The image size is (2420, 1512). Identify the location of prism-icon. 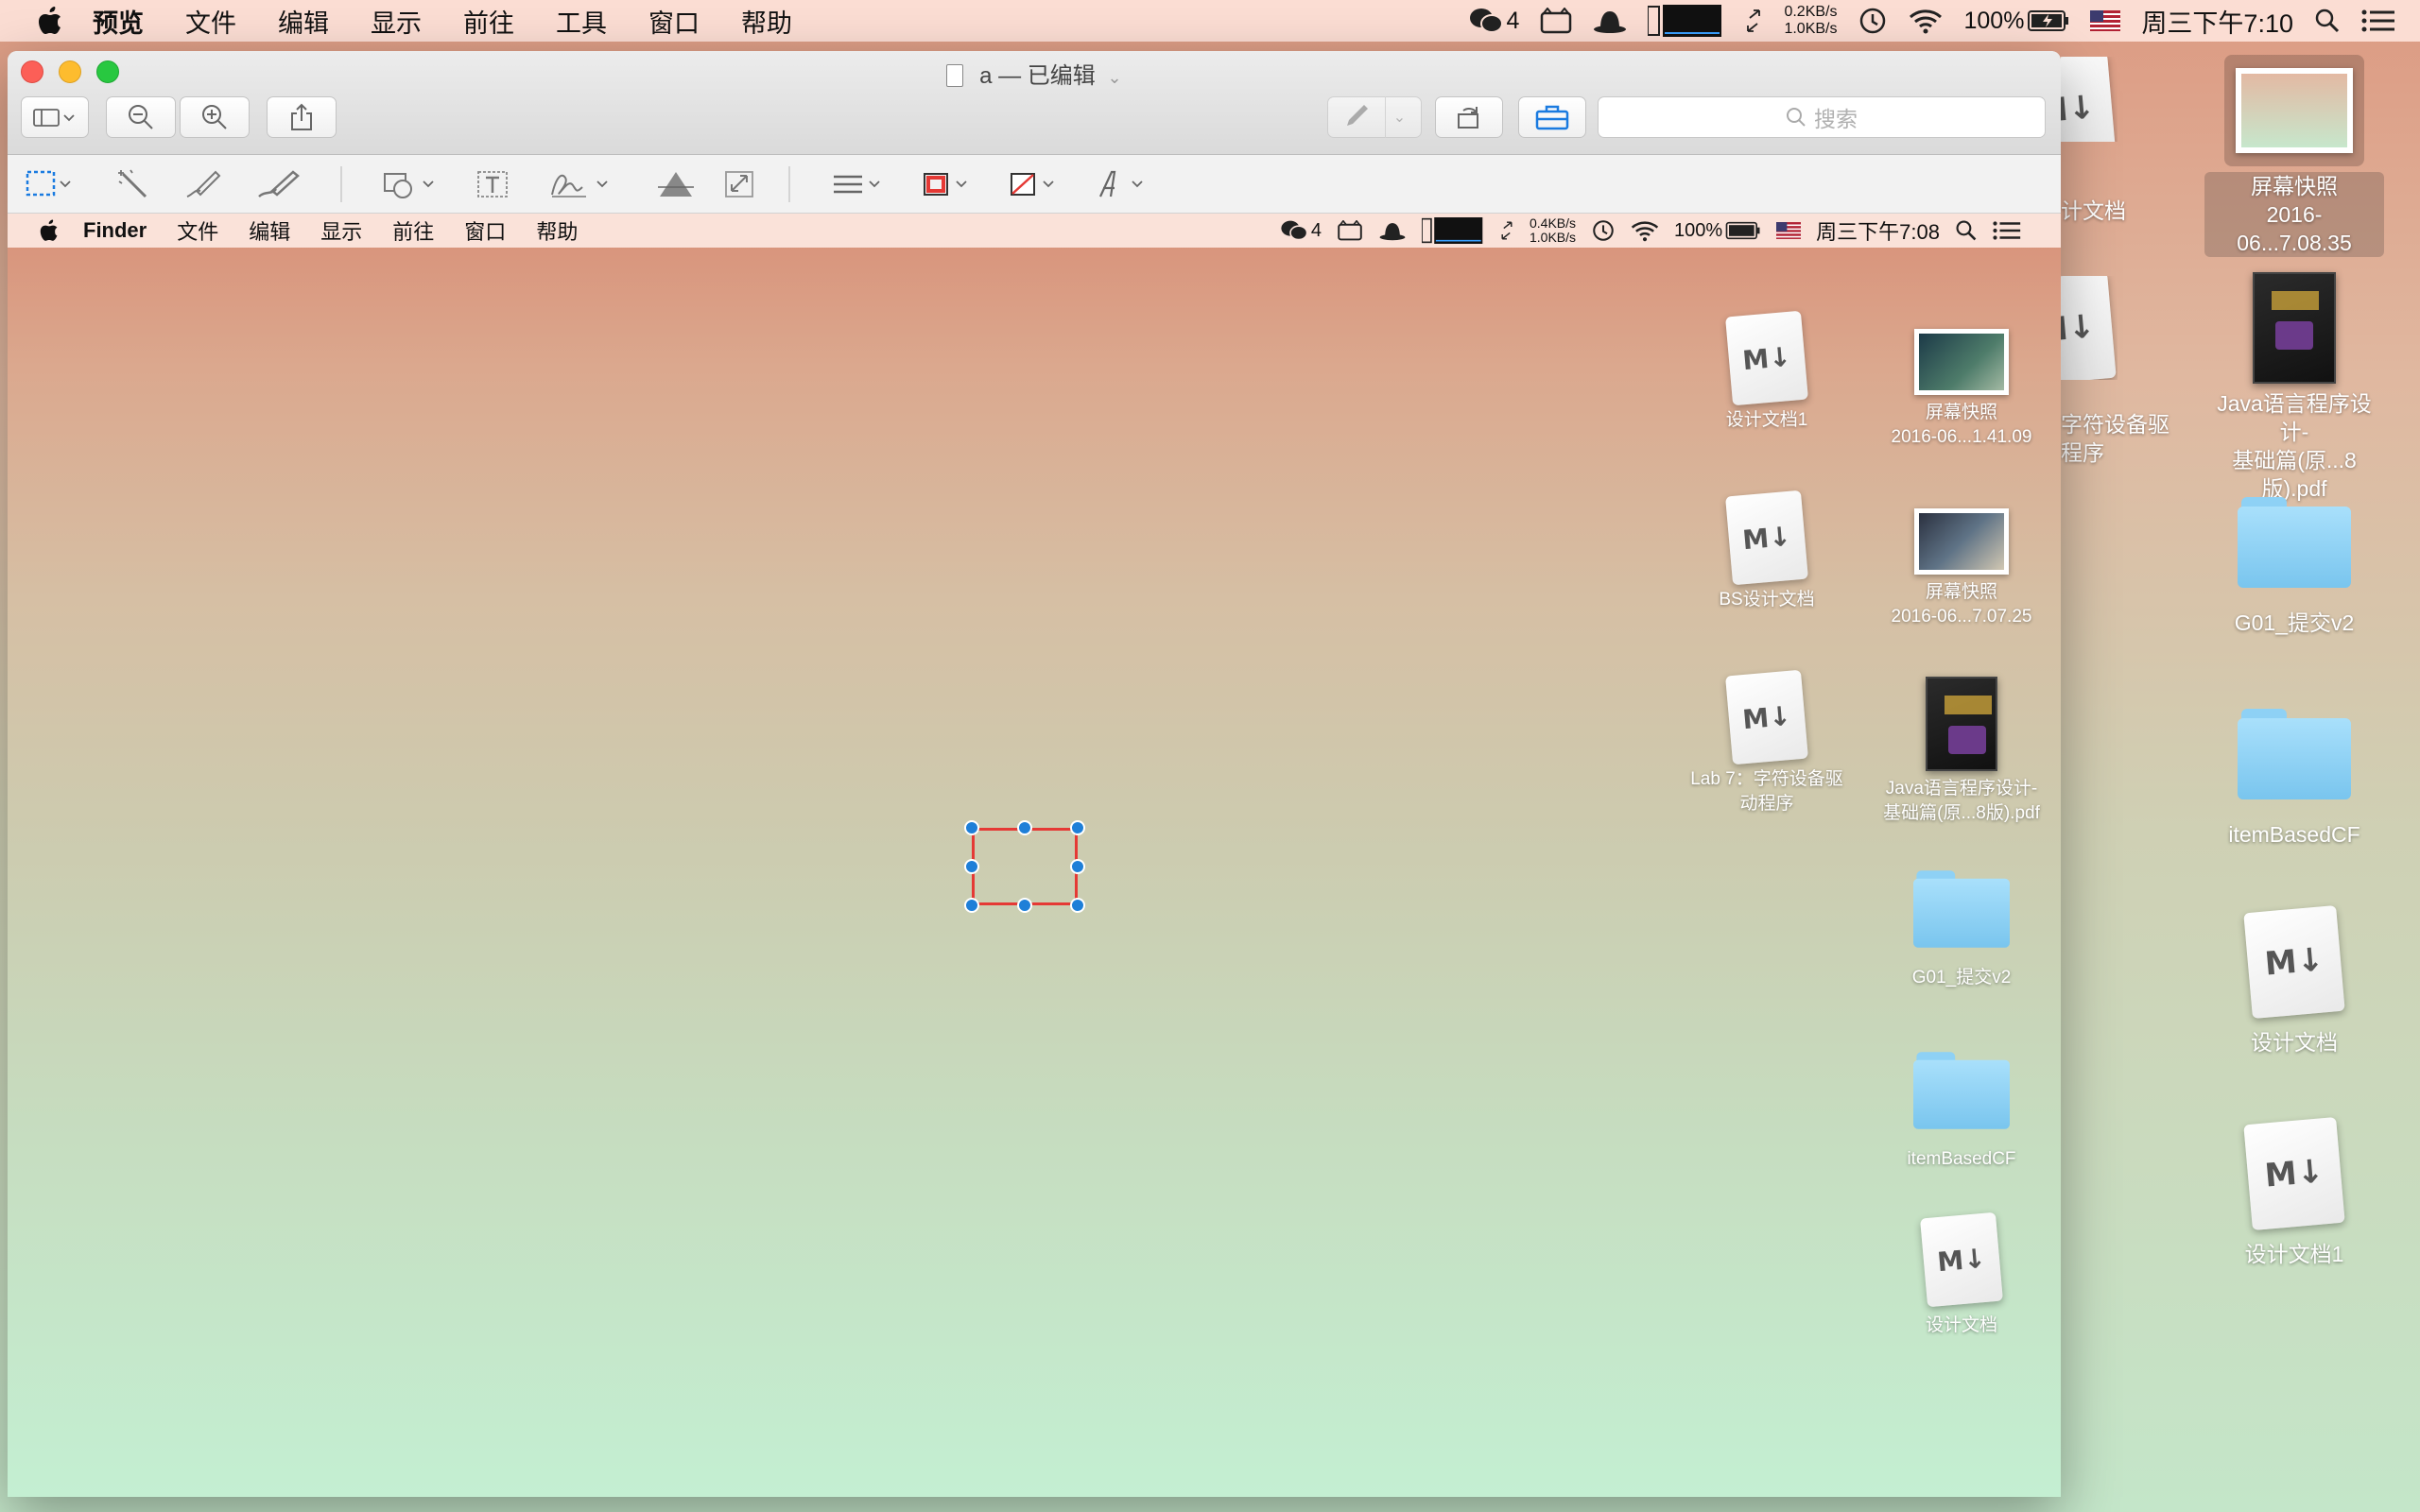
(676, 184).